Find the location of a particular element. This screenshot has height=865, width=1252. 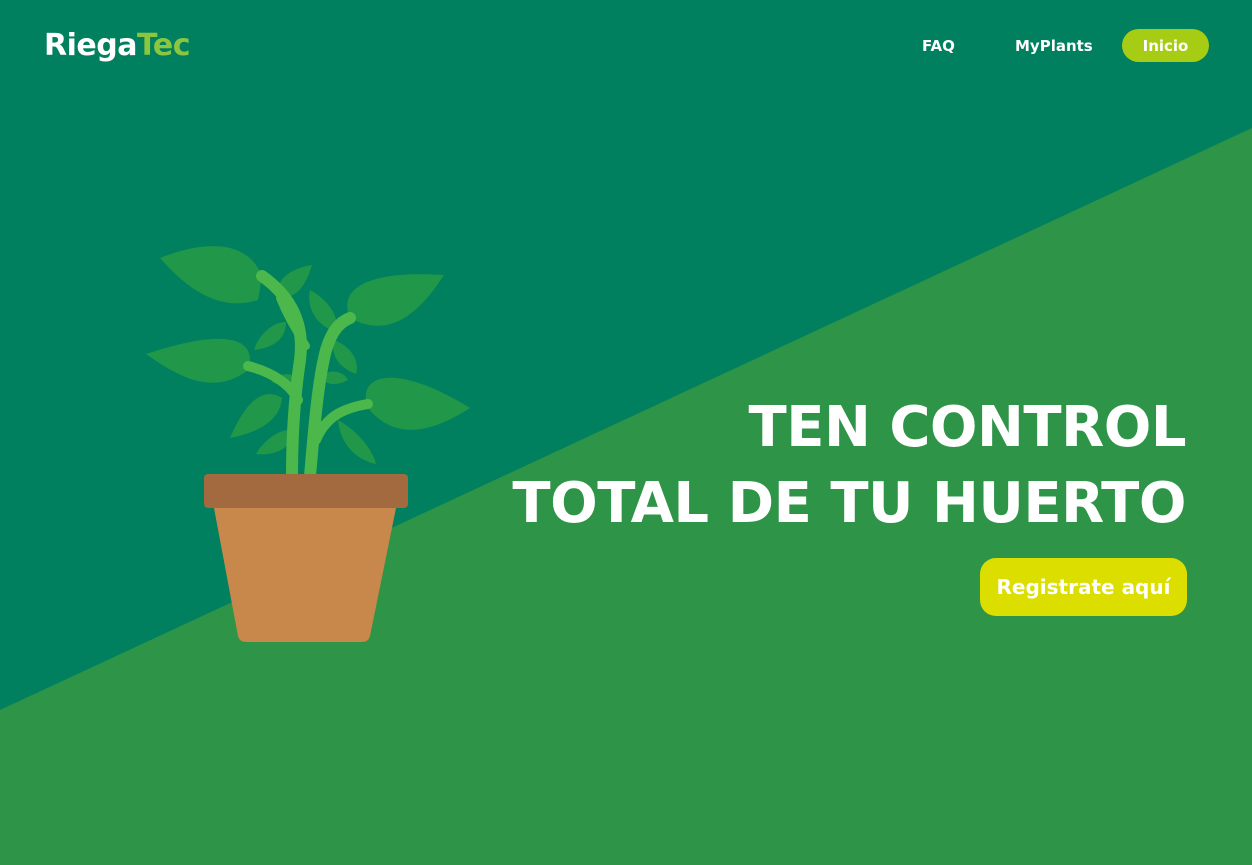

brand-logo-part1: Riega is located at coordinates (90, 45).